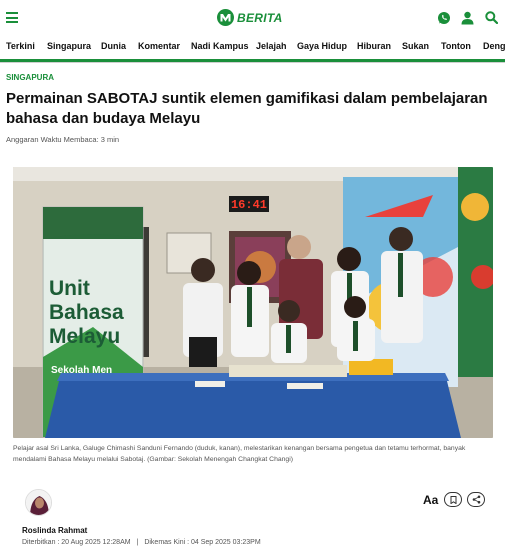  Describe the element at coordinates (467, 17) in the screenshot. I see `user-icon` at that location.